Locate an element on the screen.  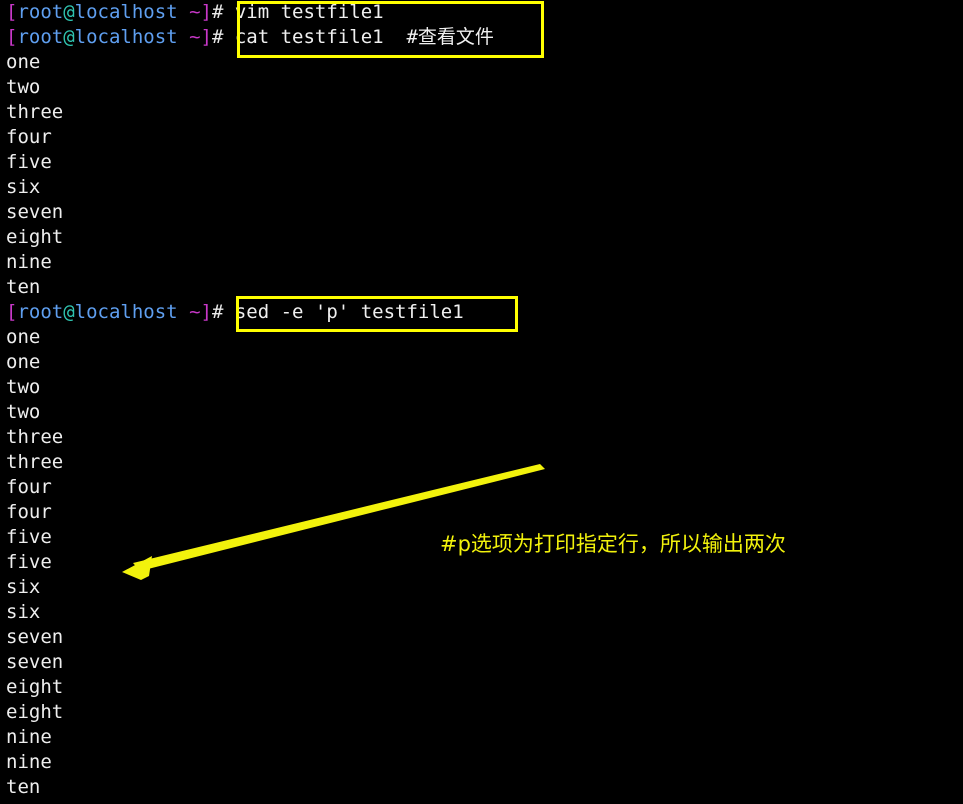
prompt-line-cat: [root@localhost ~]# cat testfile1 #查看文件 is located at coordinates (481, 37).